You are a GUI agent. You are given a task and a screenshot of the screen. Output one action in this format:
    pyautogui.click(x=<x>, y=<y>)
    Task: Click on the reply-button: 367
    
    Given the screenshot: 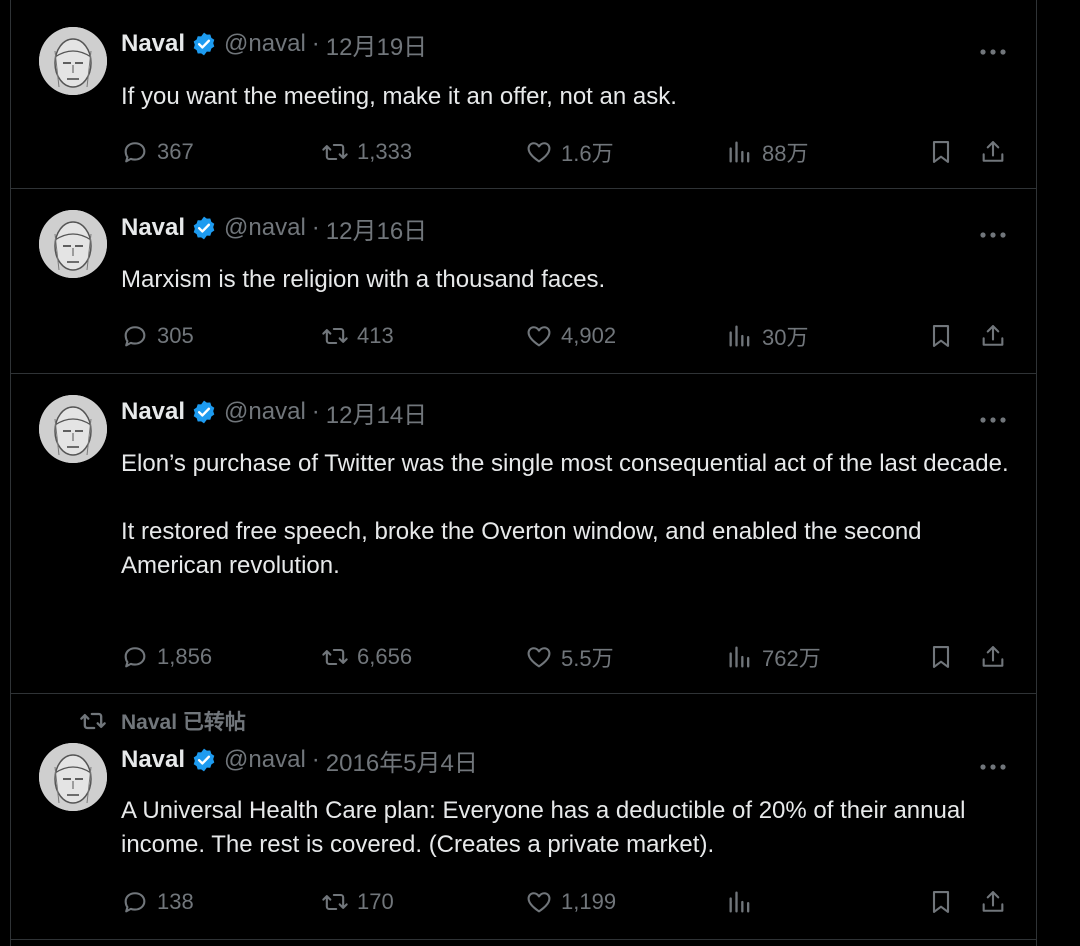 What is the action you would take?
    pyautogui.click(x=157, y=152)
    